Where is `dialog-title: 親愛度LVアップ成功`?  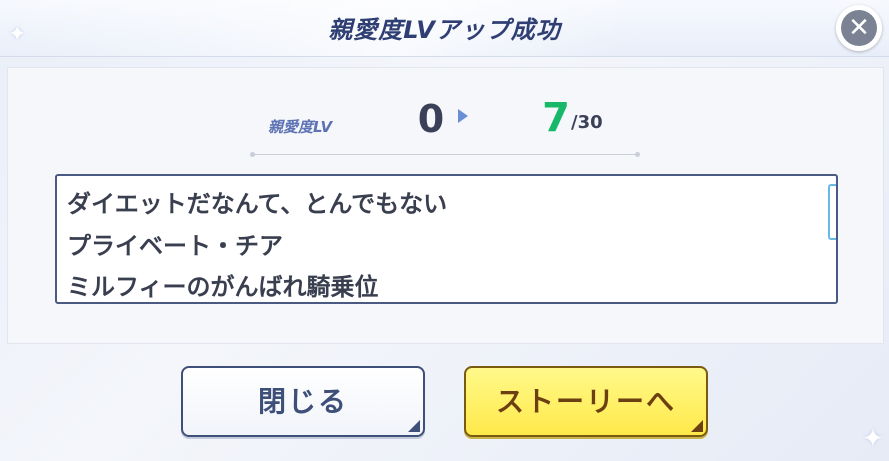
dialog-title: 親愛度LVアップ成功 is located at coordinates (444, 30).